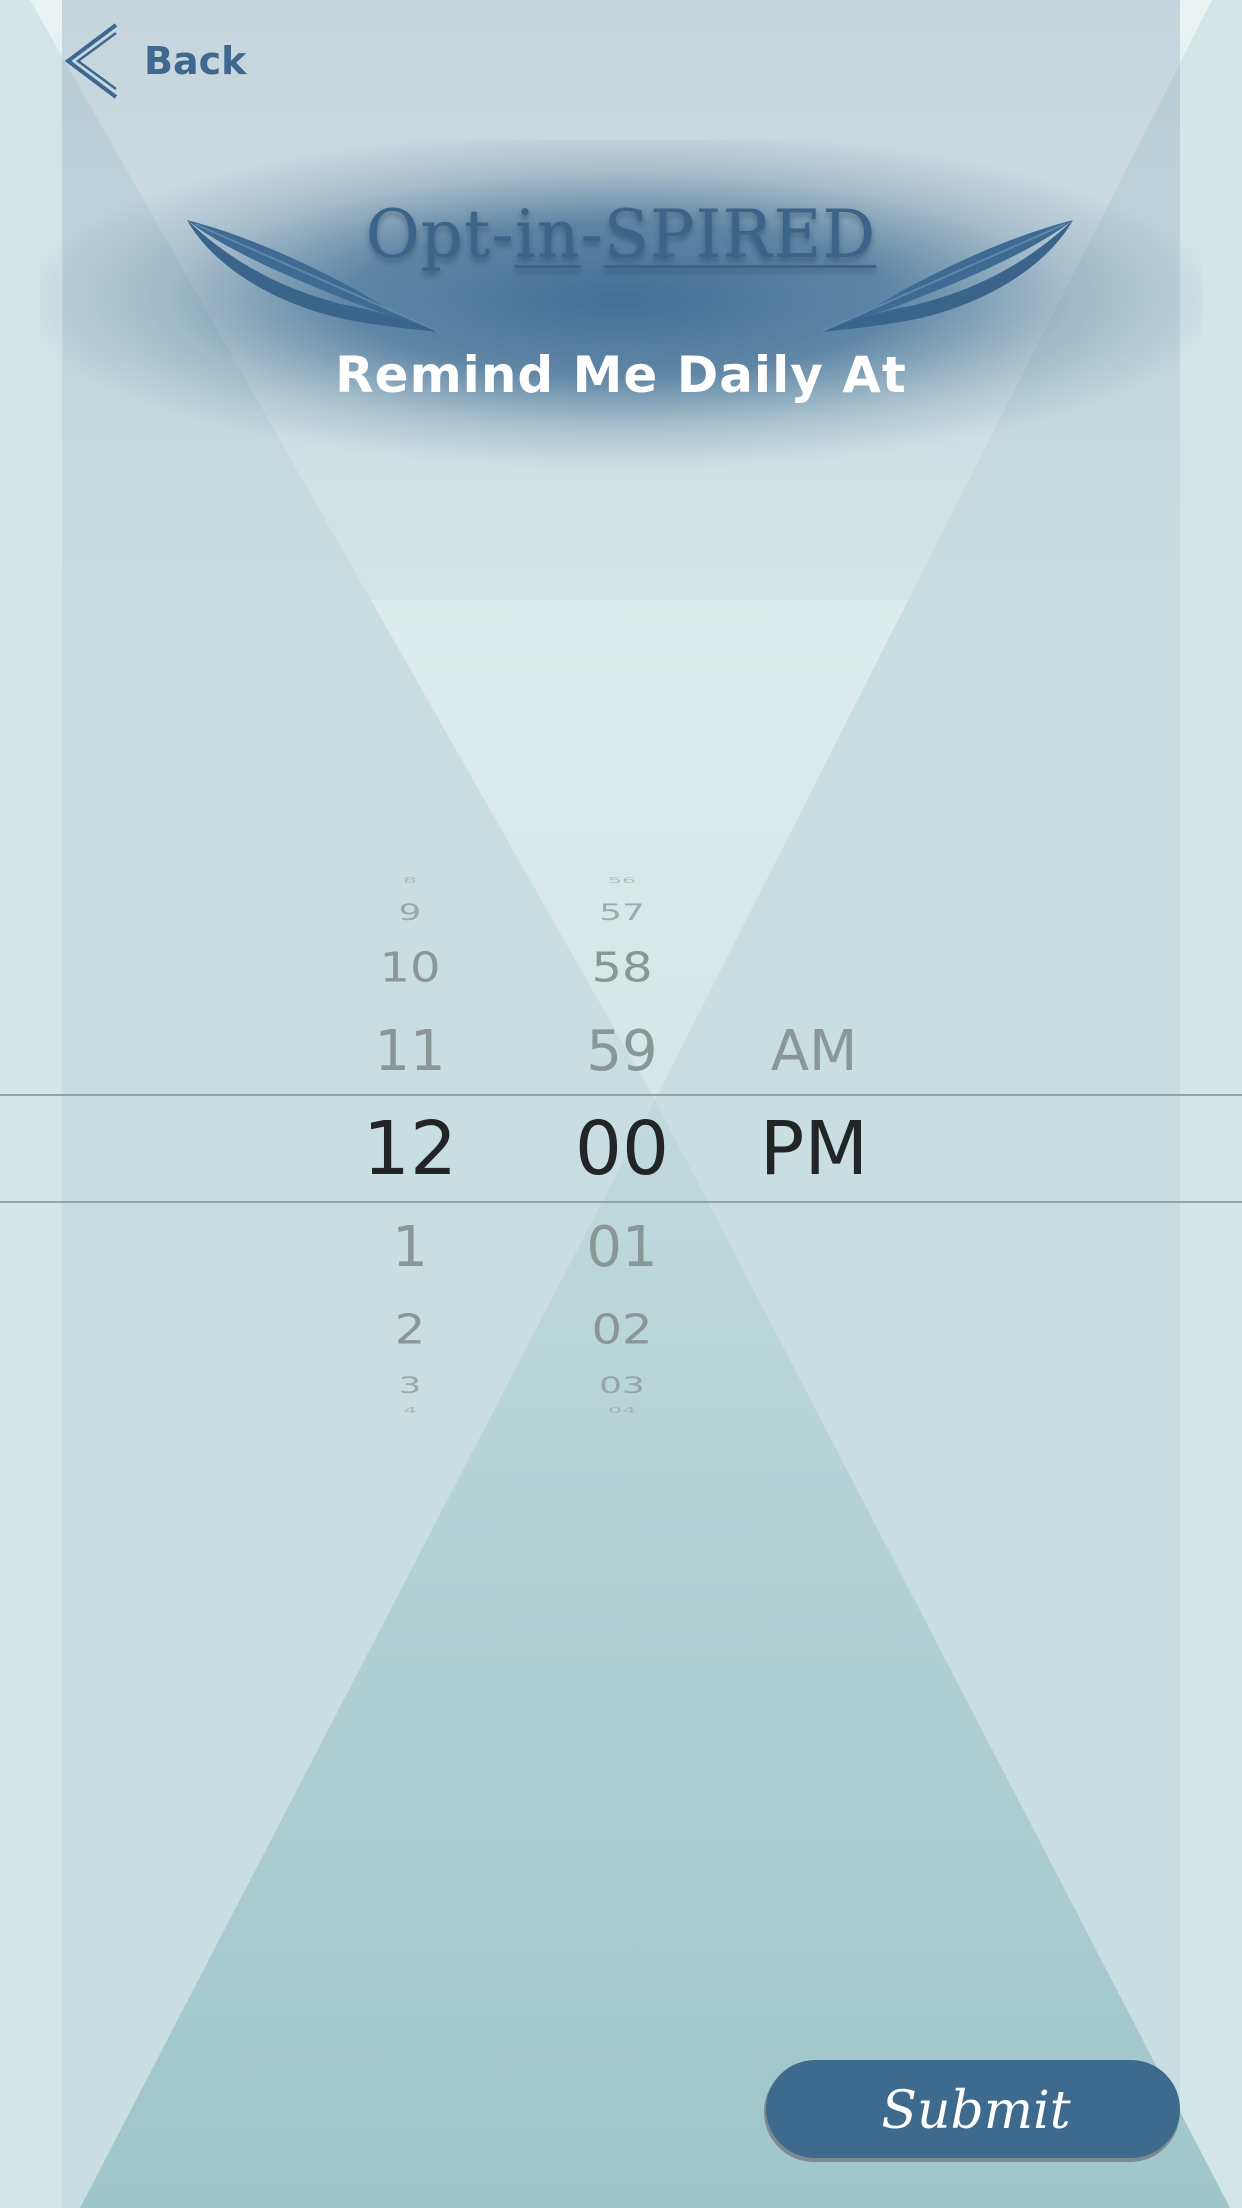 This screenshot has width=1242, height=2208. What do you see at coordinates (410, 1248) in the screenshot?
I see `hour-option: 1` at bounding box center [410, 1248].